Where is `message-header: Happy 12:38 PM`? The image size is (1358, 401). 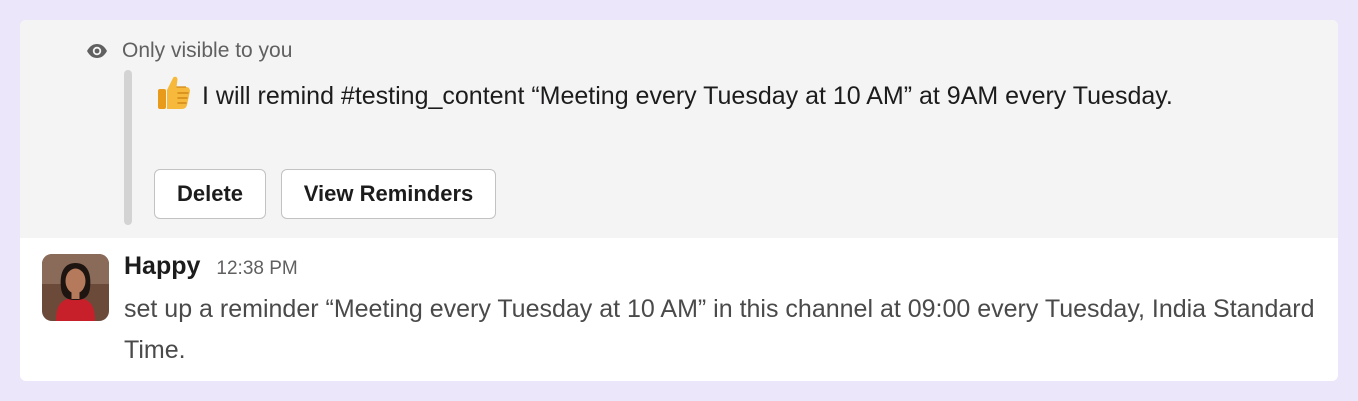
message-header: Happy 12:38 PM is located at coordinates (211, 266).